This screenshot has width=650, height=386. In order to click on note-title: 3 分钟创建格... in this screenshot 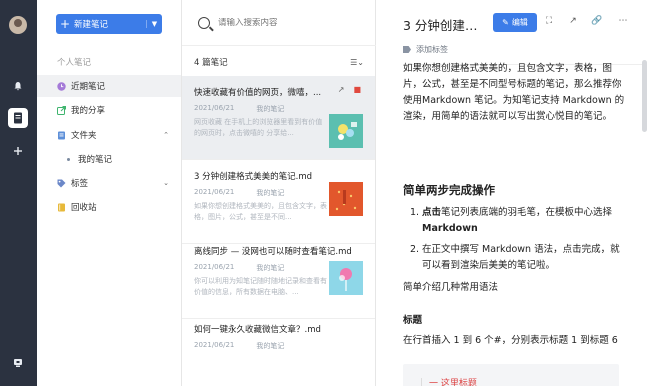, I will do `click(446, 25)`.